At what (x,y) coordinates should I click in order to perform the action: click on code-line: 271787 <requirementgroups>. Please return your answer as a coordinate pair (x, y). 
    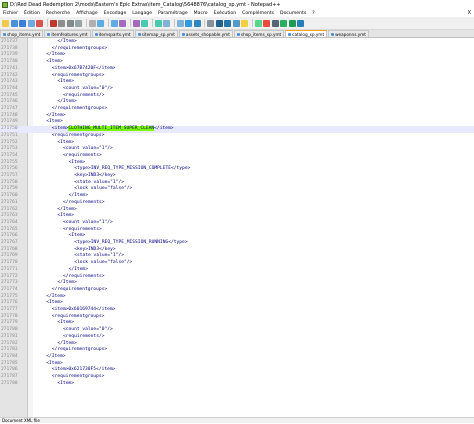
    Looking at the image, I should click on (237, 377).